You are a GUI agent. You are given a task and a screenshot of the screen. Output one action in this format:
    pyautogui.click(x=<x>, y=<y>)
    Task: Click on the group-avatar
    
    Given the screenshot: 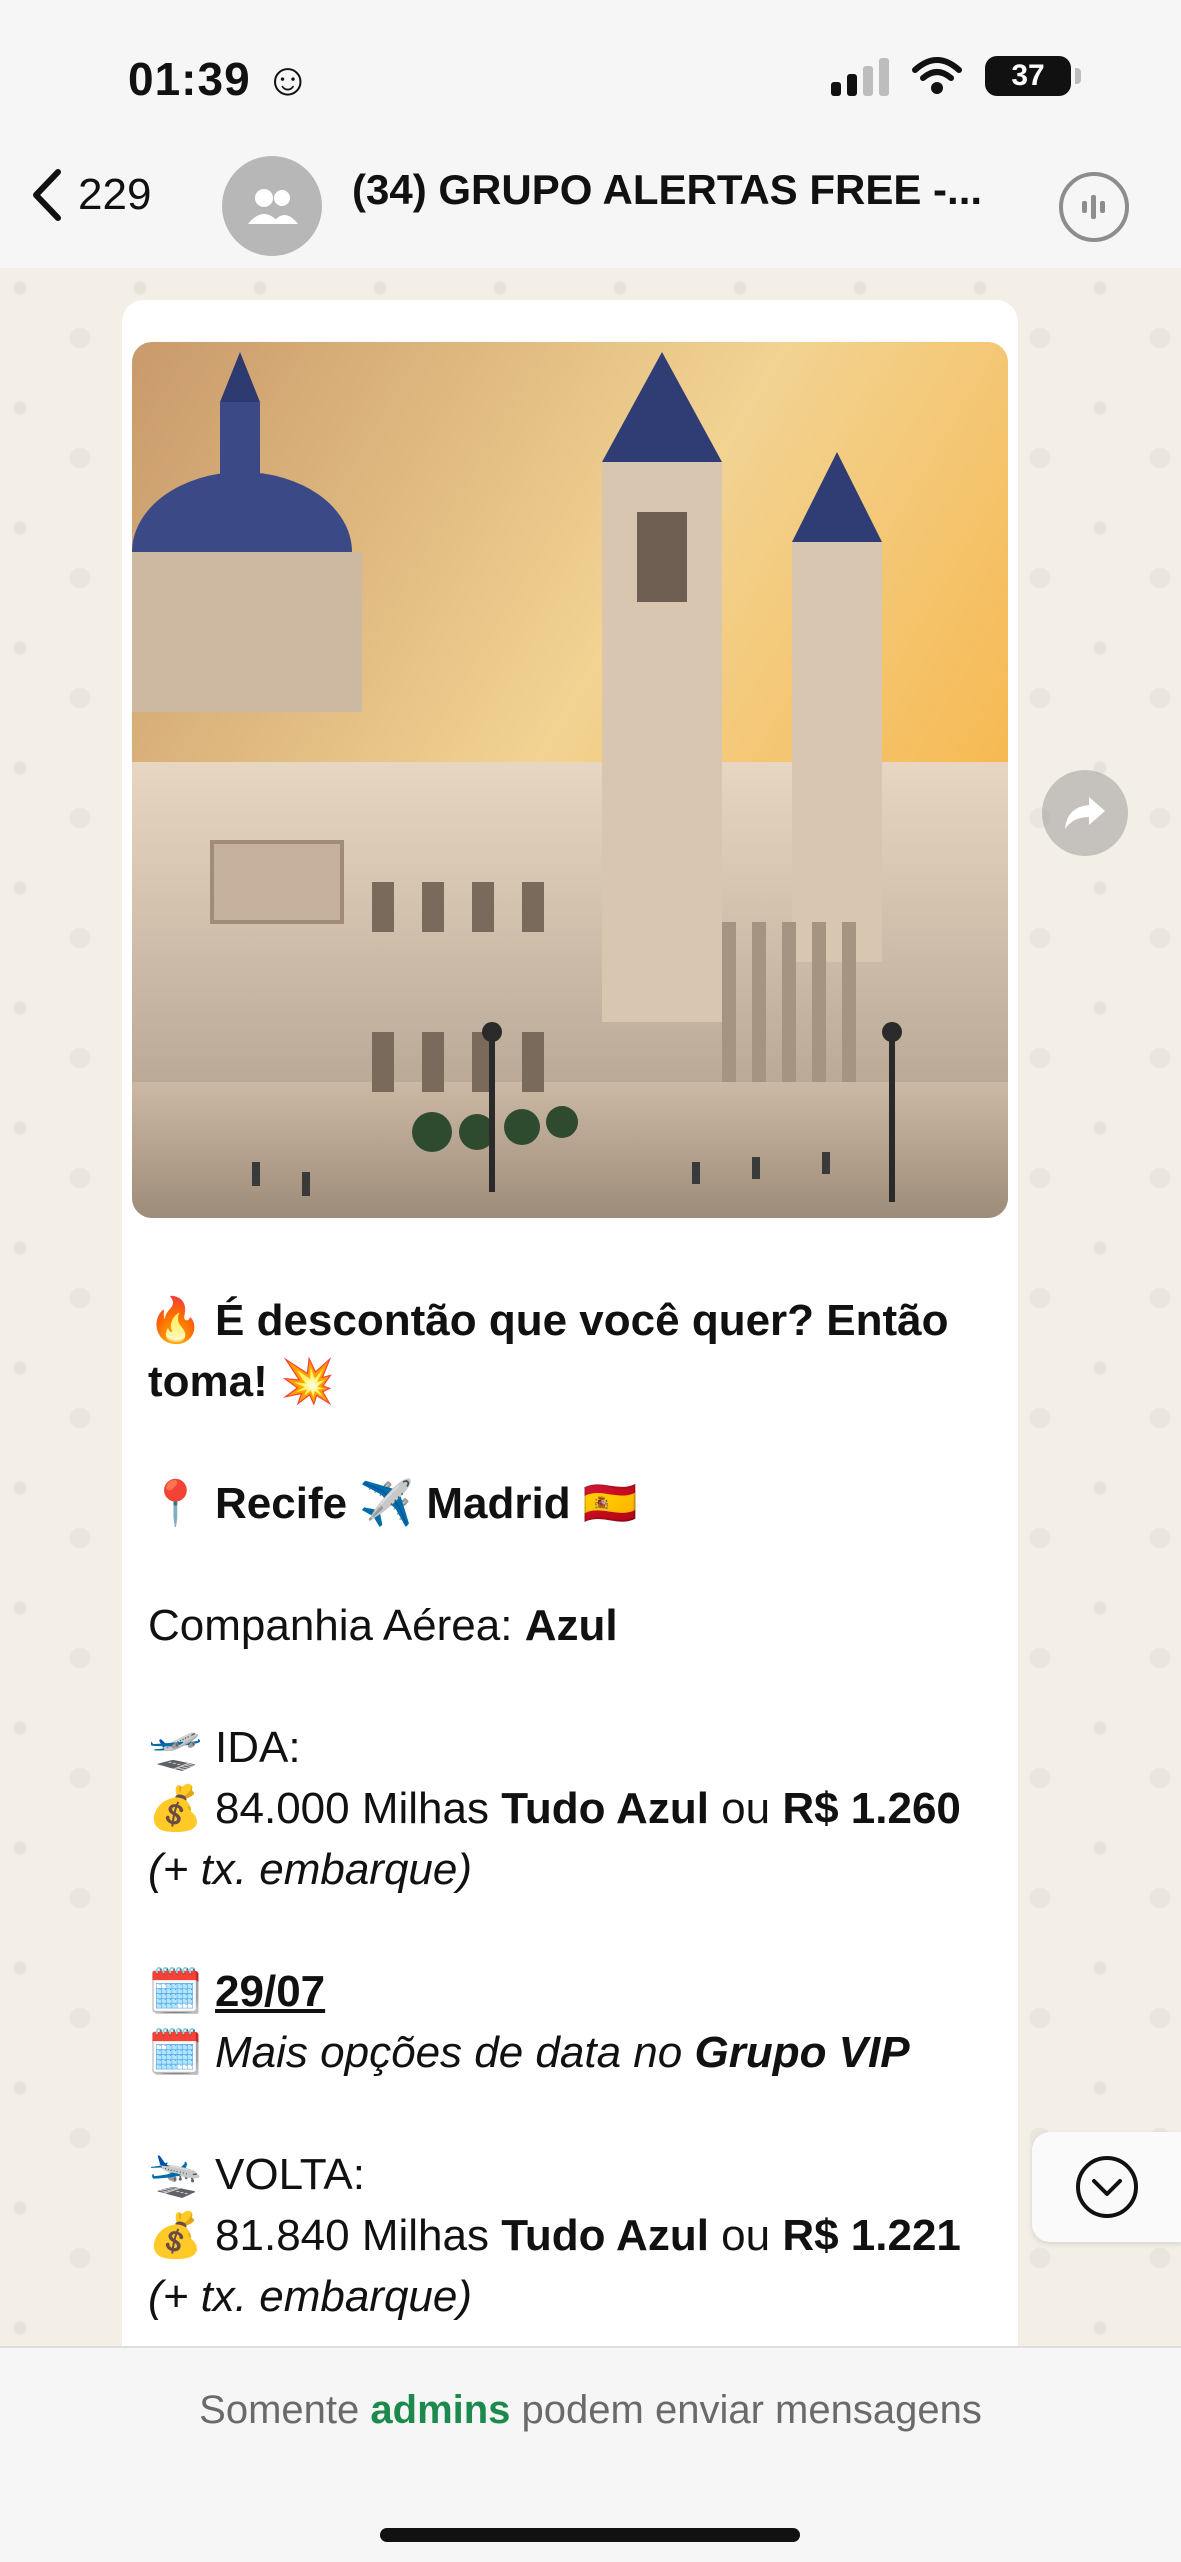 What is the action you would take?
    pyautogui.click(x=272, y=206)
    